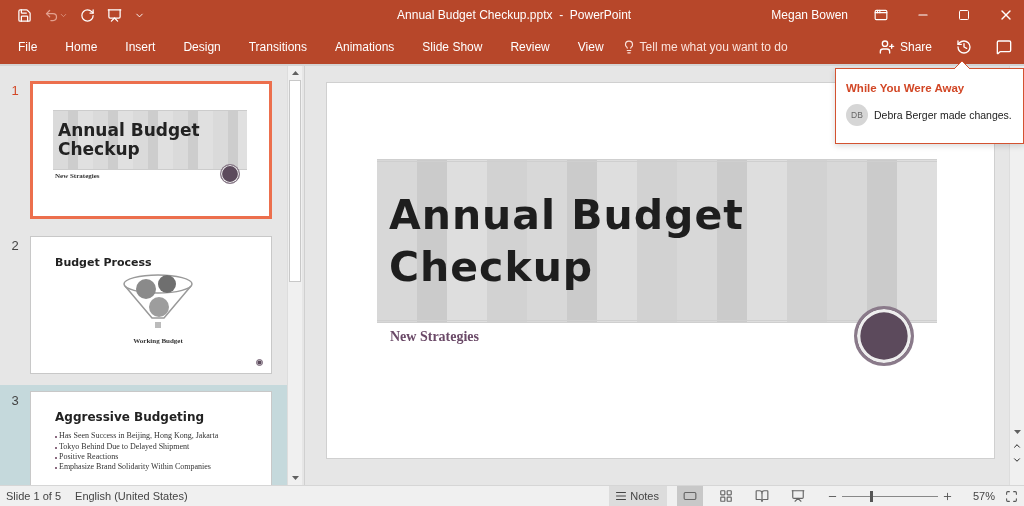  I want to click on bullet-text: Has Seen Success in Beijing, Hong Kong, Jakarta, so click(139, 436).